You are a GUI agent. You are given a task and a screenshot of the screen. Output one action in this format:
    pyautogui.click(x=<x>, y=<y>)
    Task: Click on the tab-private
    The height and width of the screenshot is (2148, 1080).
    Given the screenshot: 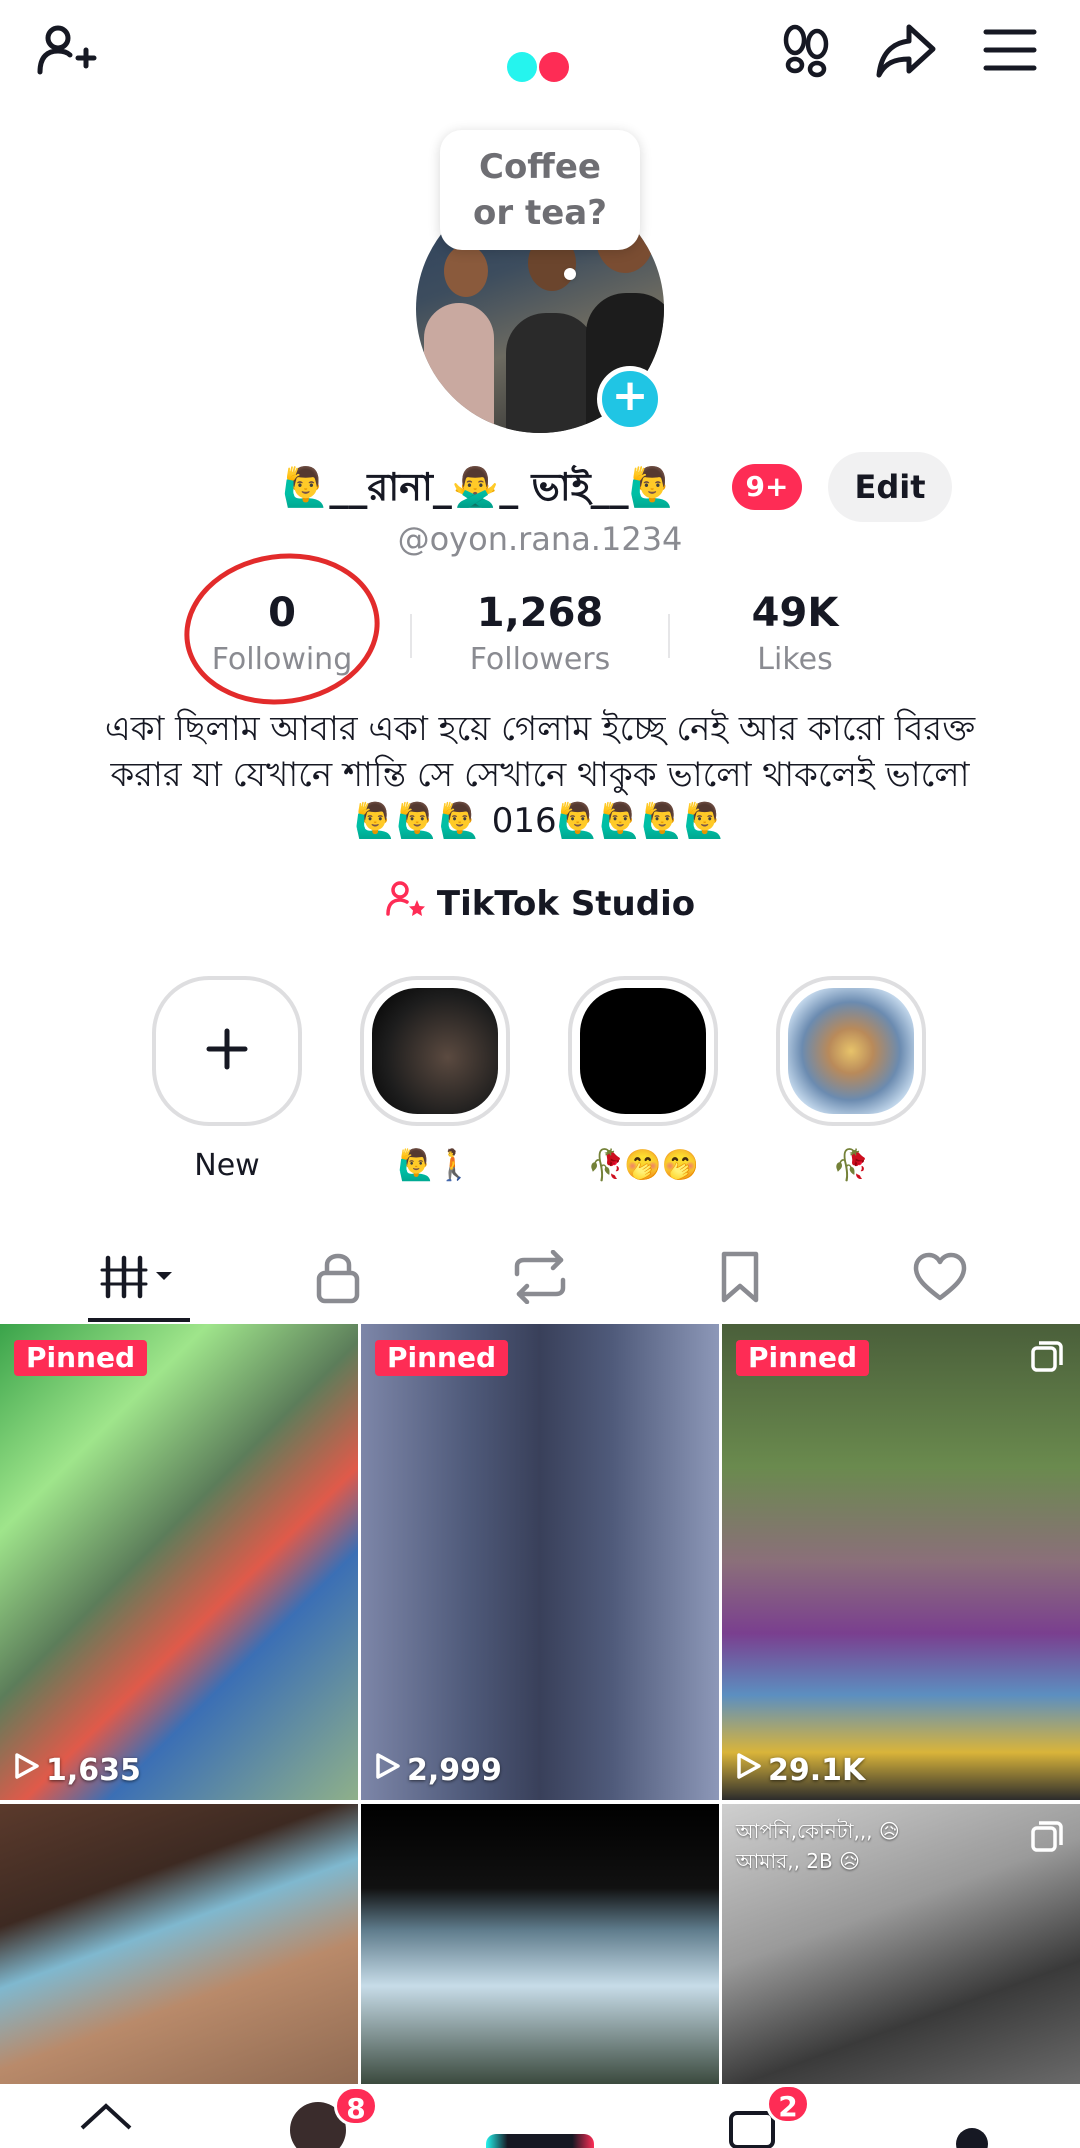 What is the action you would take?
    pyautogui.click(x=338, y=1279)
    